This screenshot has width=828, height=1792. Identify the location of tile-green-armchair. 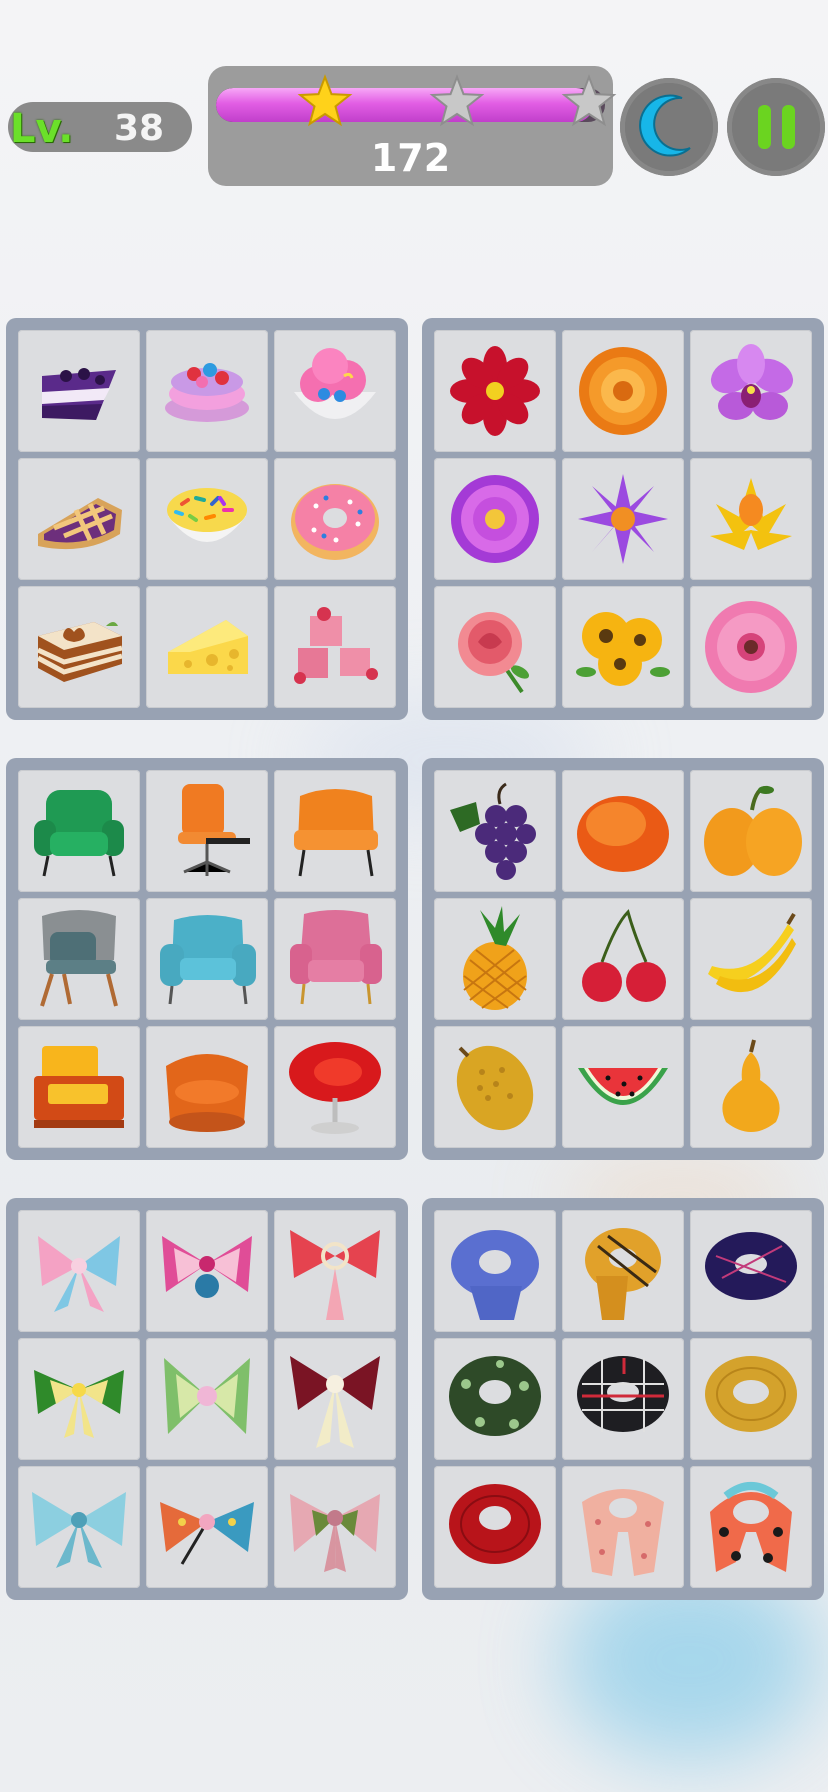
(79, 831).